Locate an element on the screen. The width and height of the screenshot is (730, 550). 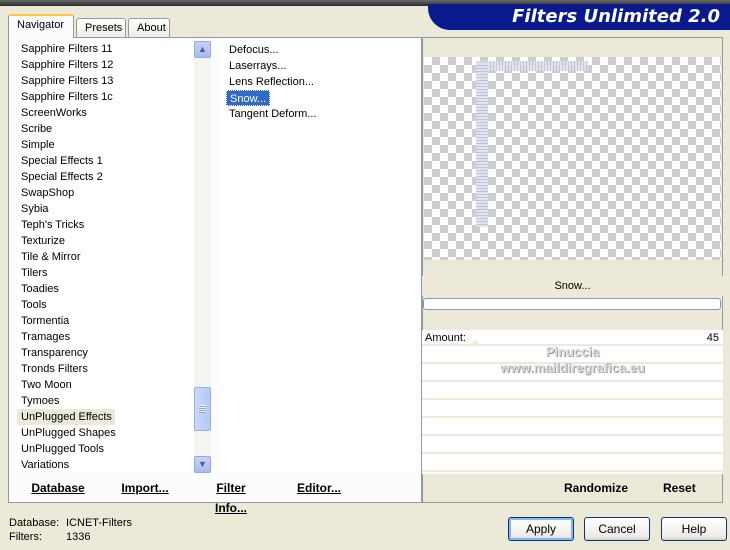
category-scrollbar: ▲ ▼ is located at coordinates (202, 257).